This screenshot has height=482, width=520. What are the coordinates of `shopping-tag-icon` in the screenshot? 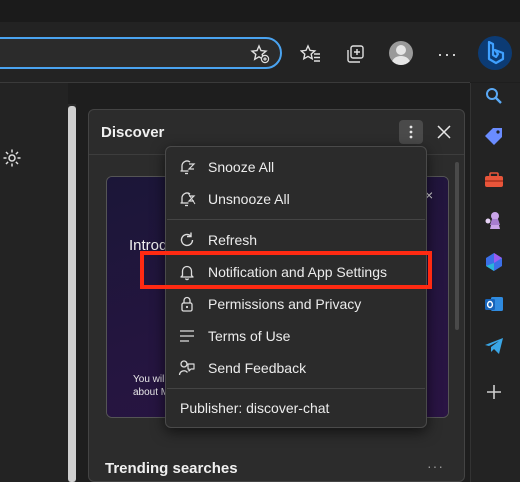 It's located at (494, 136).